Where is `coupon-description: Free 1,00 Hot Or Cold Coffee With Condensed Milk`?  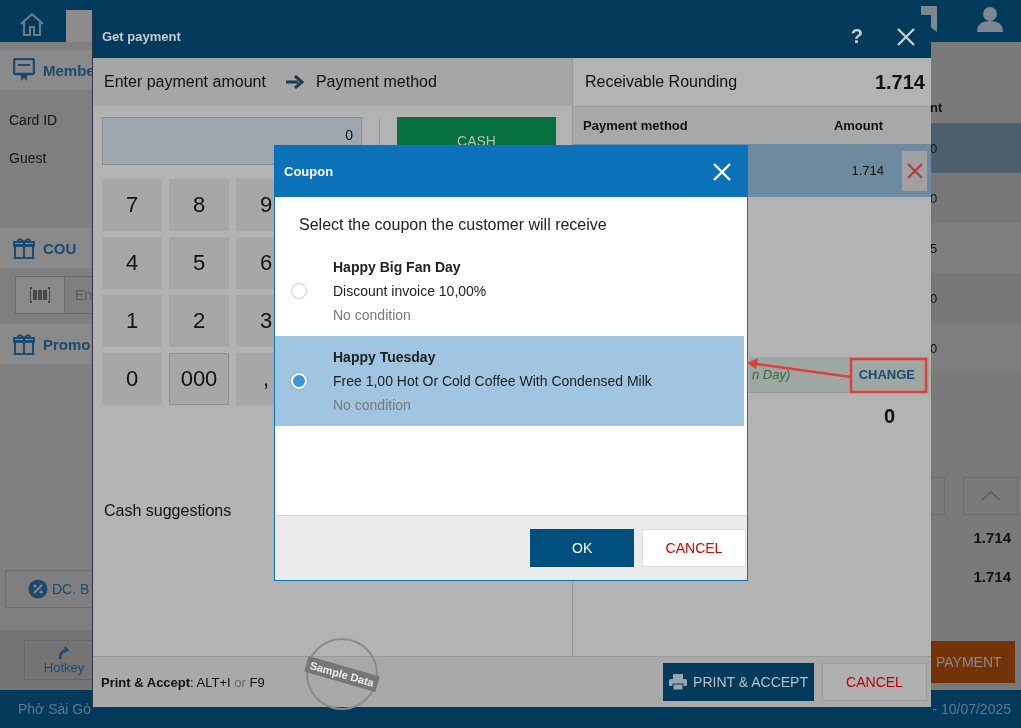 coupon-description: Free 1,00 Hot Or Cold Coffee With Condensed Milk is located at coordinates (492, 381).